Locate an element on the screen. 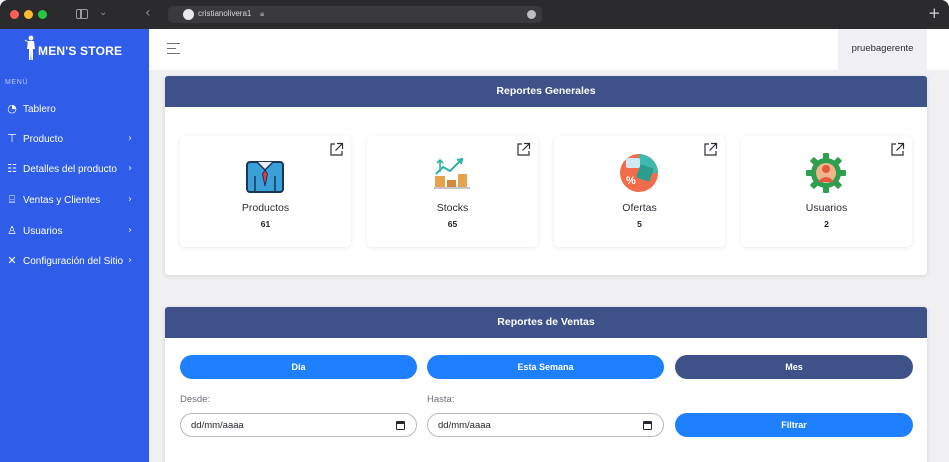  month-button: Mes is located at coordinates (794, 367).